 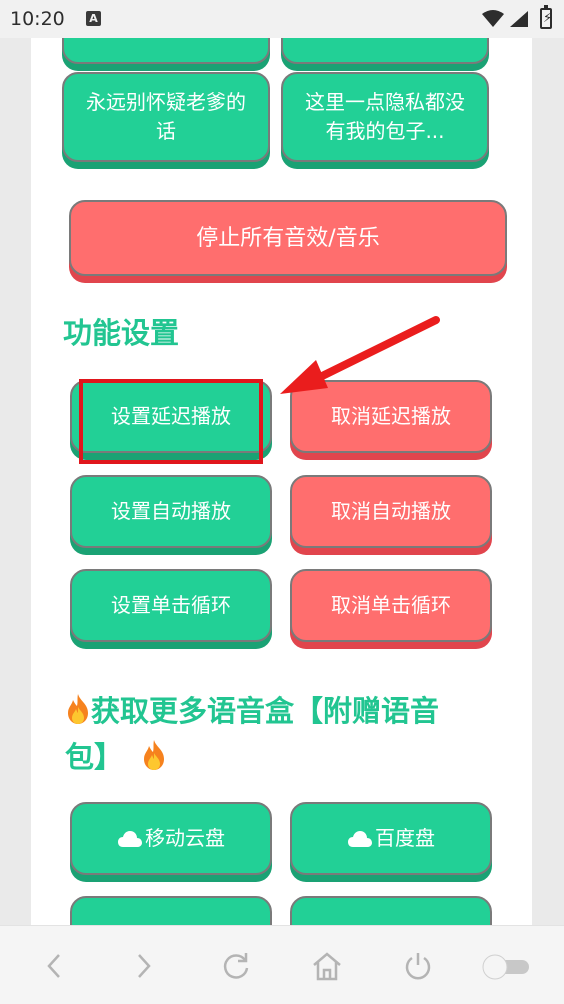 What do you see at coordinates (37, 19) in the screenshot?
I see `status-time: 10:20` at bounding box center [37, 19].